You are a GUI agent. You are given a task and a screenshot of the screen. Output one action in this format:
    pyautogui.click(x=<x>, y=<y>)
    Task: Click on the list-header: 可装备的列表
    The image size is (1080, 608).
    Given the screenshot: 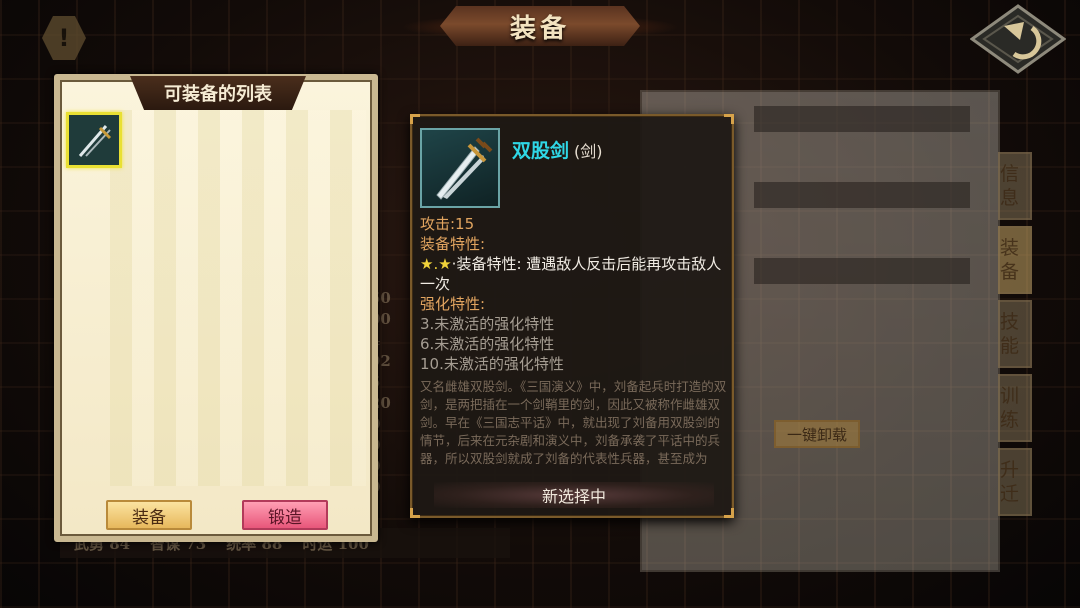 What is the action you would take?
    pyautogui.click(x=218, y=93)
    